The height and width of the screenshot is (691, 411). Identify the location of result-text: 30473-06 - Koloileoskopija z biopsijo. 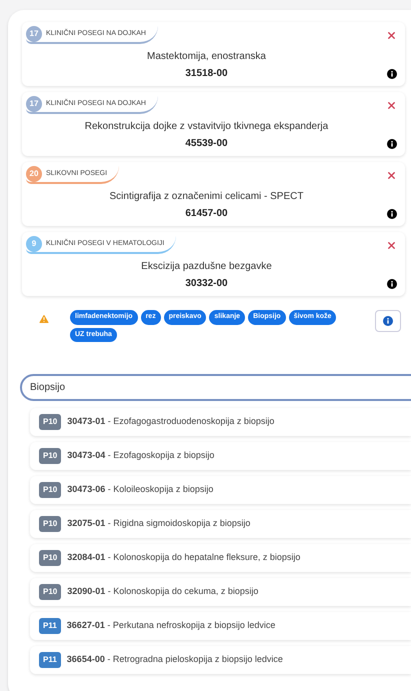
(140, 489).